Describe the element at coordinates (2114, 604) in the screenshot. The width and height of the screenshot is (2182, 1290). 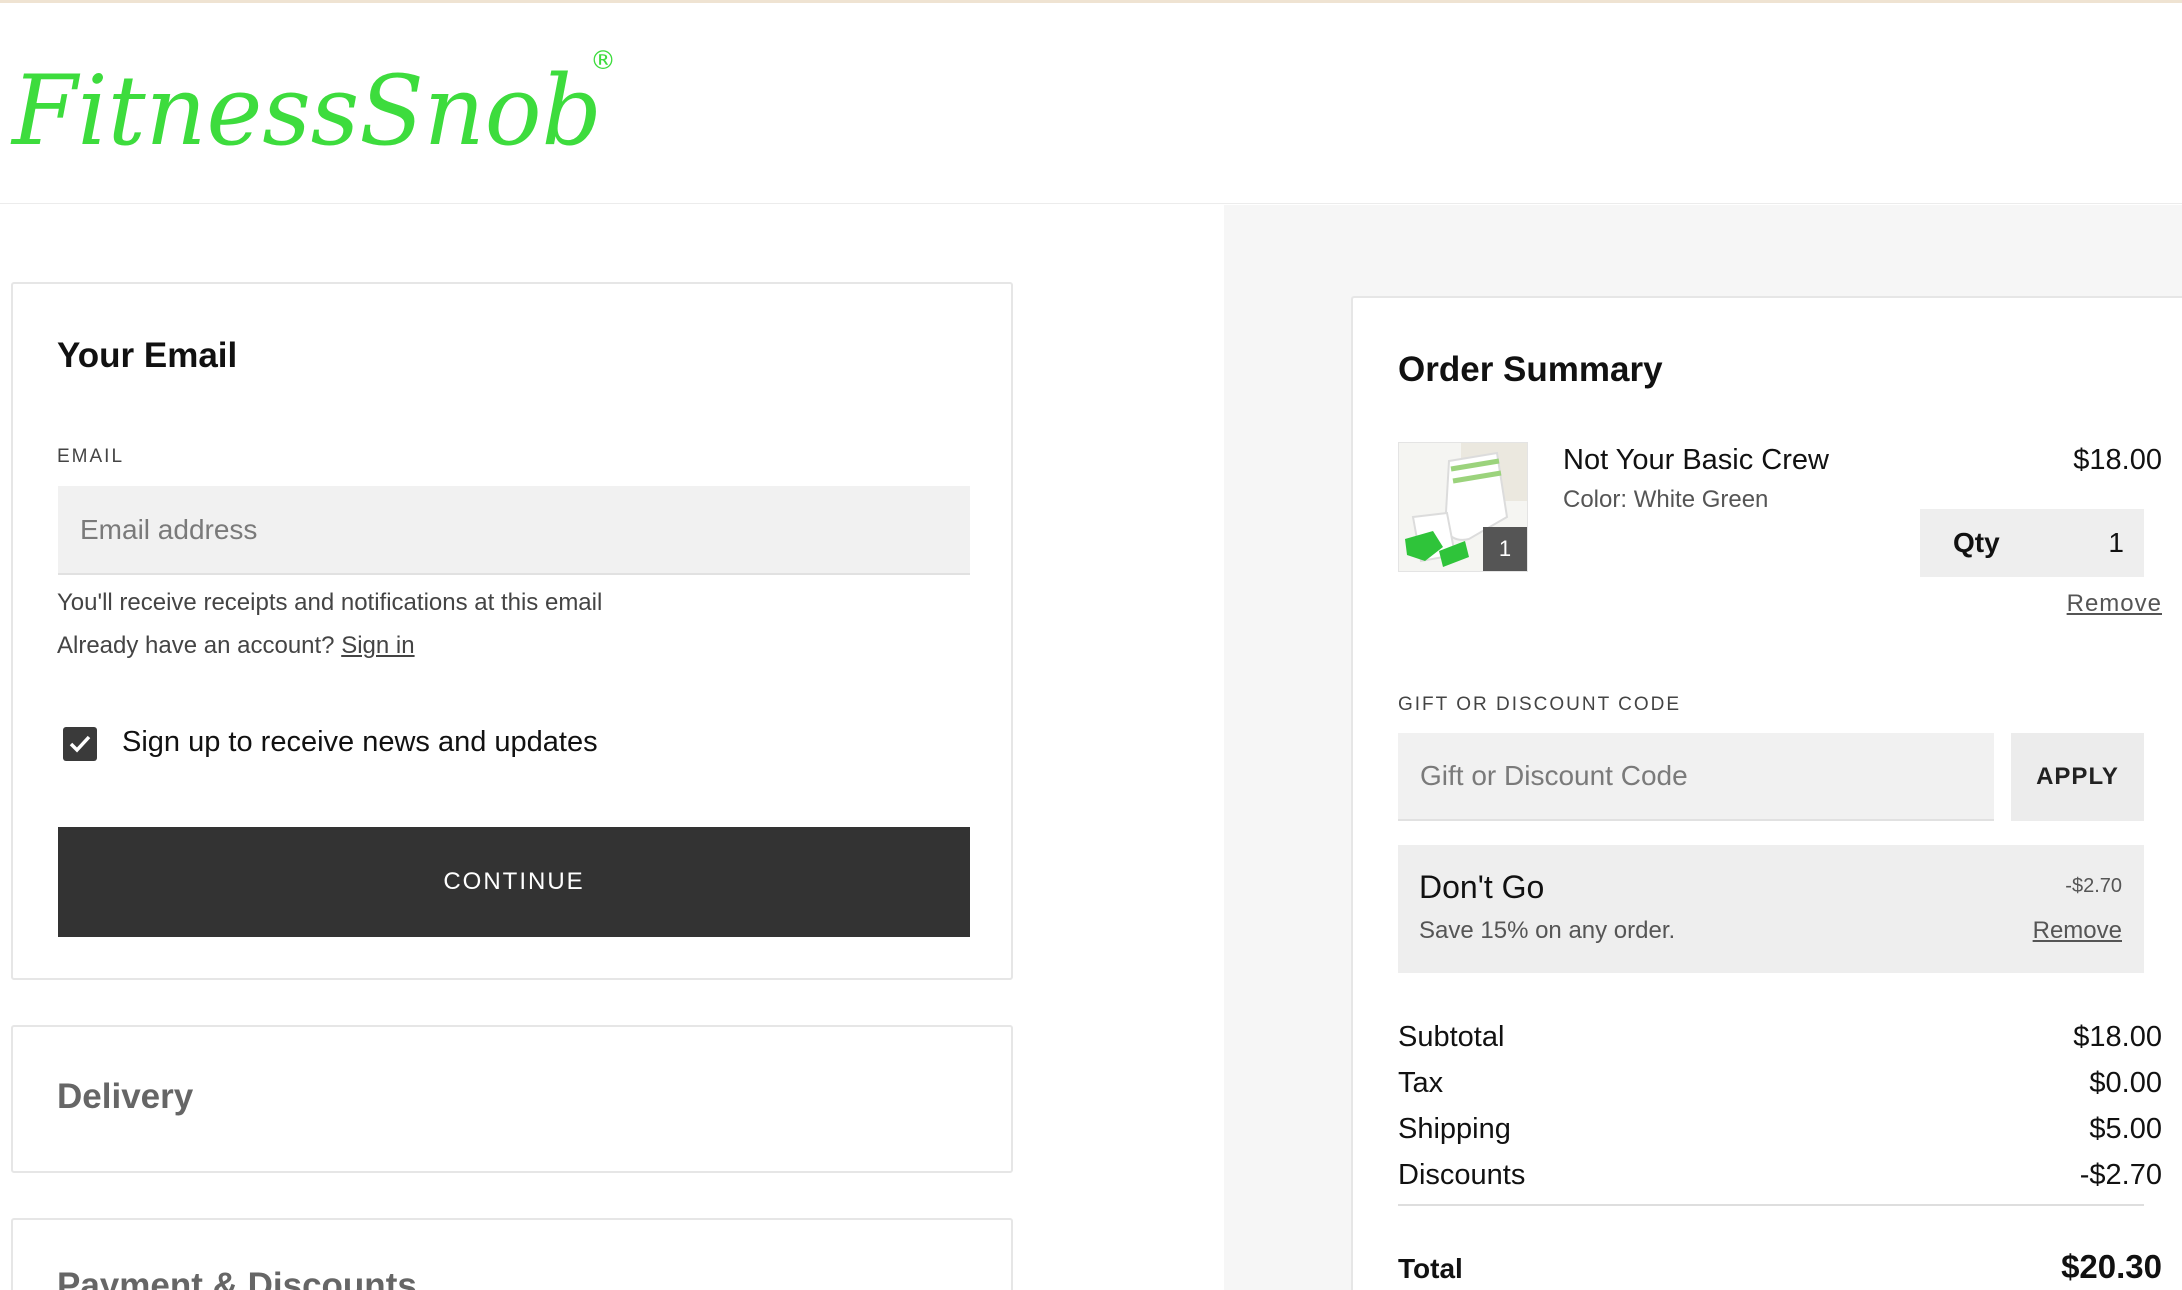
I see `remove-item-link: Remove` at that location.